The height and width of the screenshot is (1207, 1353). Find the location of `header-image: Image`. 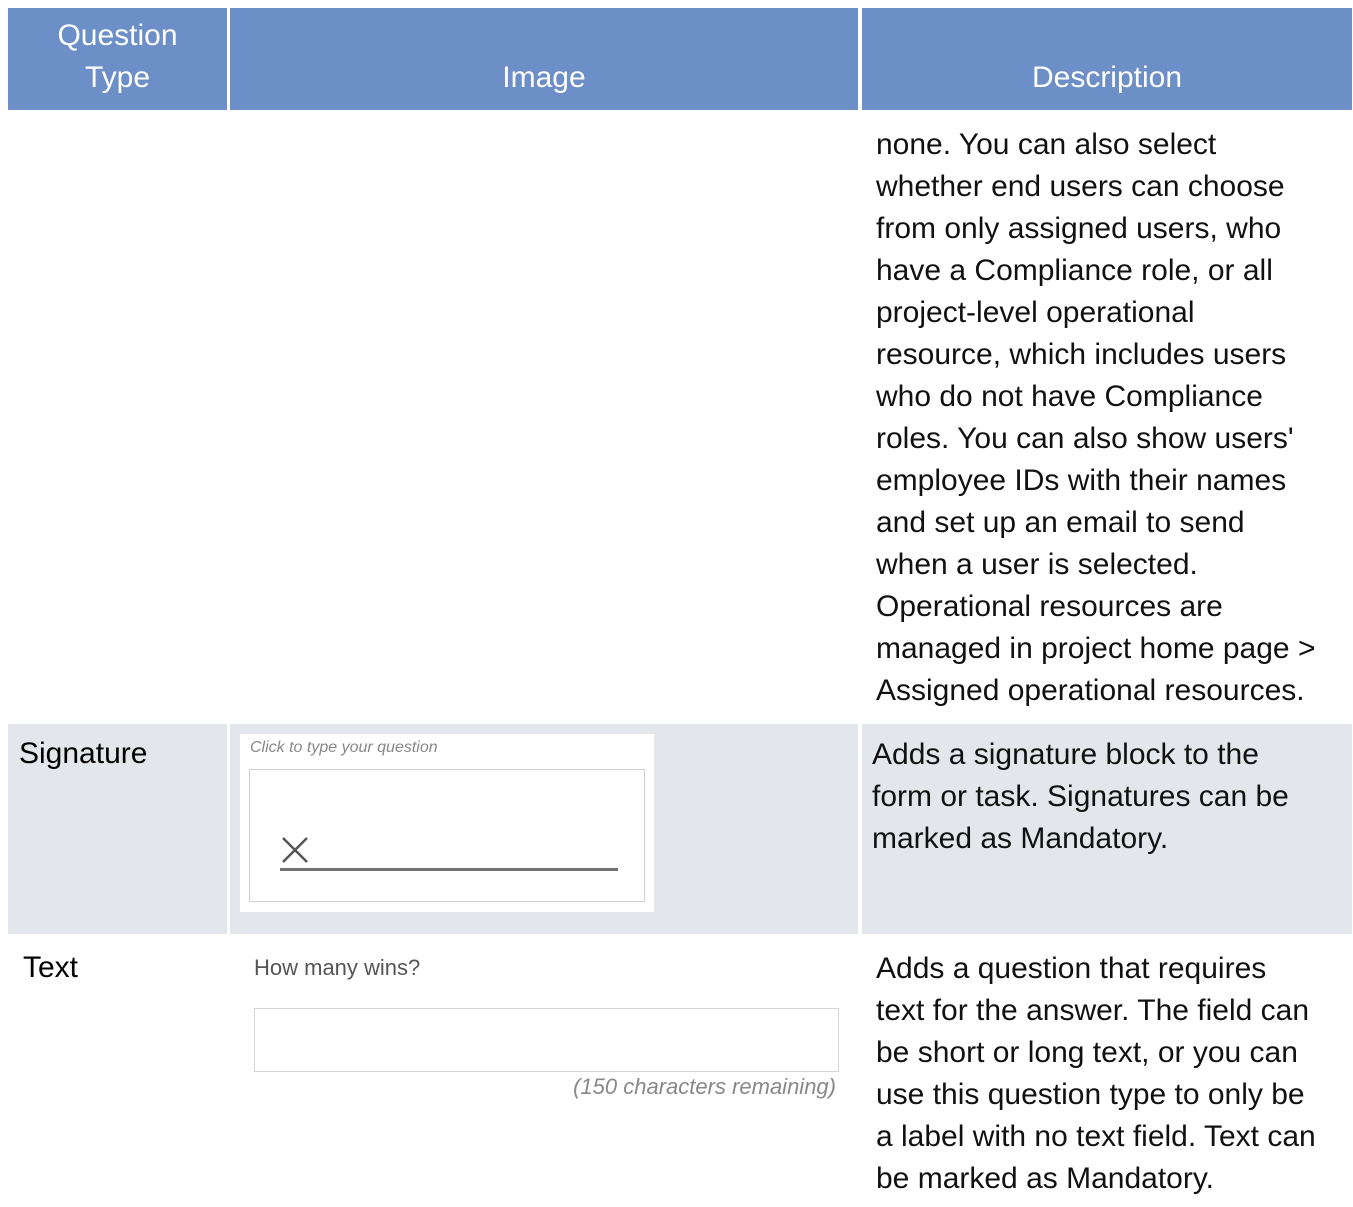

header-image: Image is located at coordinates (544, 59).